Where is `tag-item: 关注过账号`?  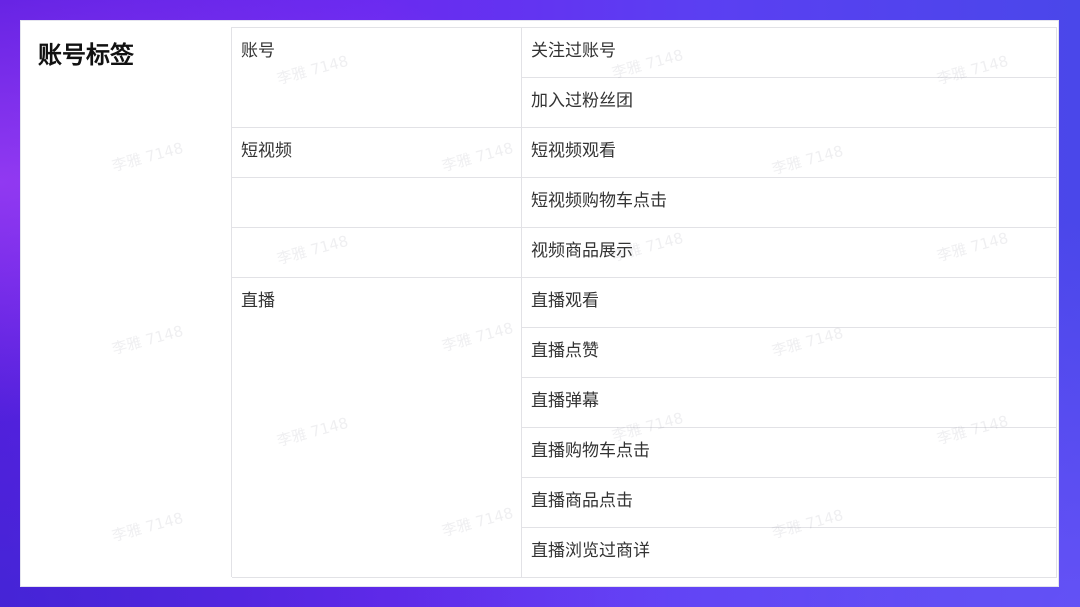
tag-item: 关注过账号 is located at coordinates (789, 52).